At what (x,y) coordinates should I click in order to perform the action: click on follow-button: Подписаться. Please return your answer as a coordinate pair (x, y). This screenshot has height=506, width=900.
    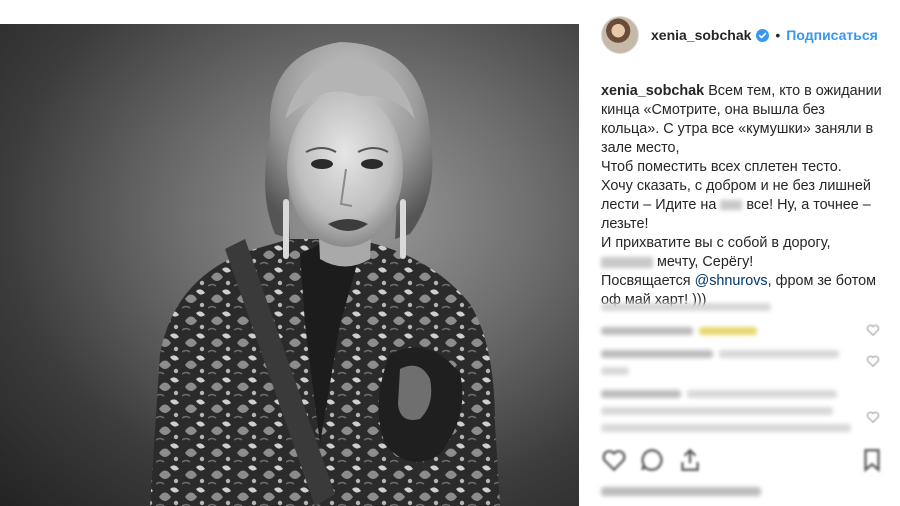
    Looking at the image, I should click on (832, 35).